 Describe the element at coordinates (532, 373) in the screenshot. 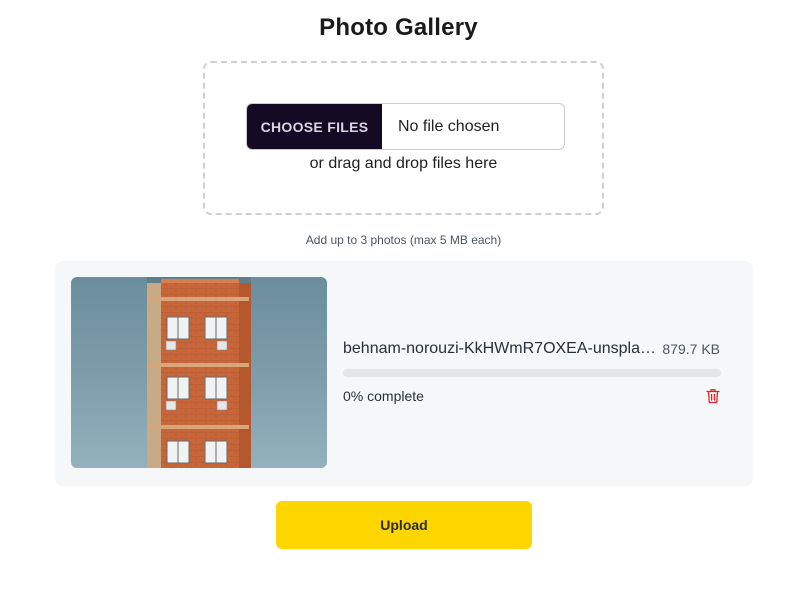

I see `upload-progress-bar` at that location.